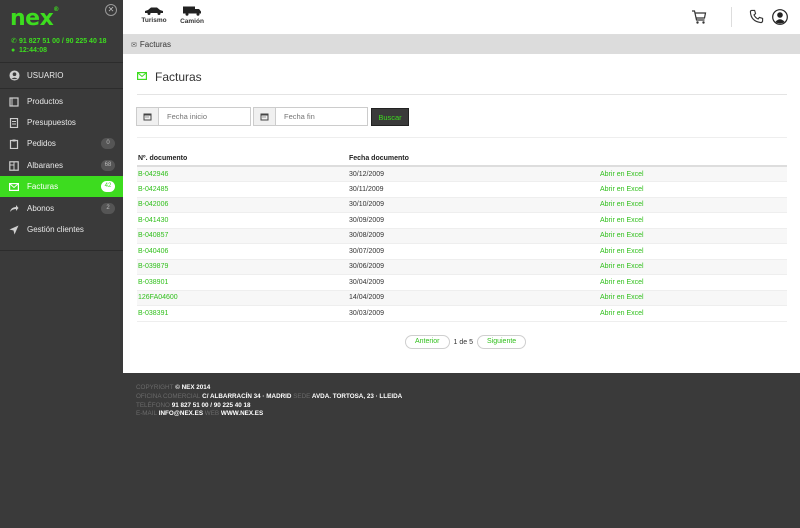 This screenshot has height=528, width=800. What do you see at coordinates (731, 17) in the screenshot?
I see `header-divider` at bounding box center [731, 17].